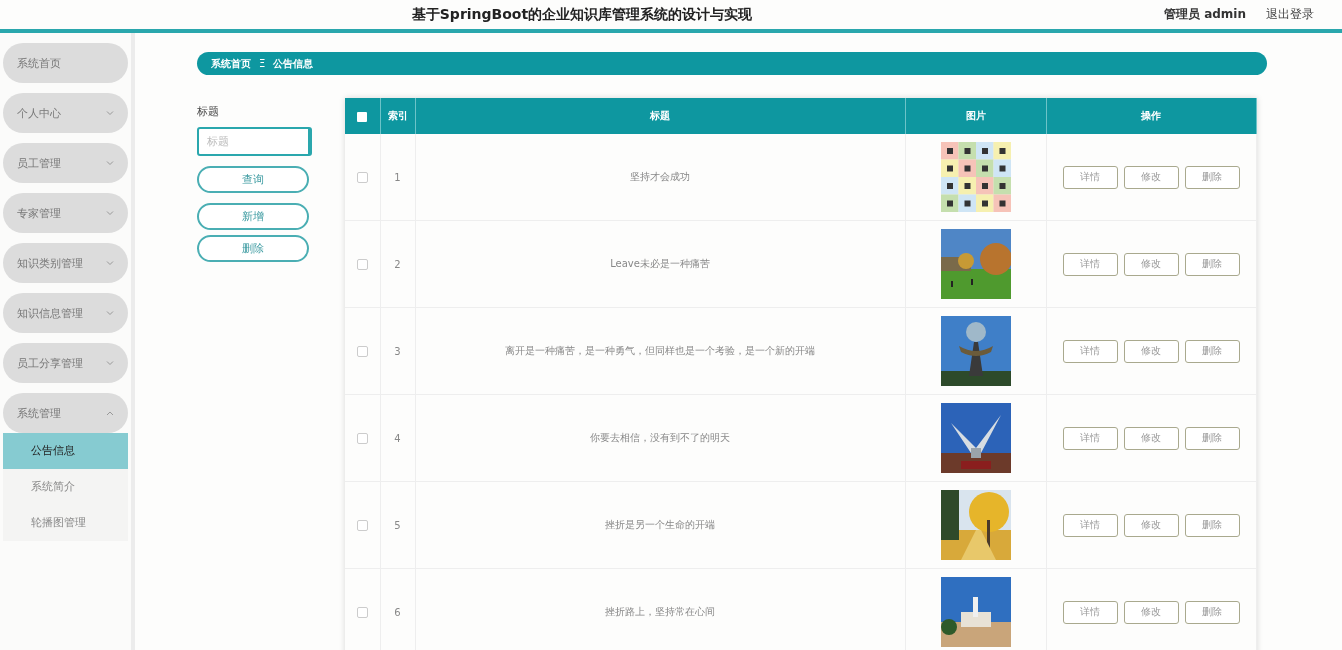 The image size is (1342, 650). What do you see at coordinates (660, 437) in the screenshot?
I see `title-cell: 你要去相信，没有到不了的明天` at bounding box center [660, 437].